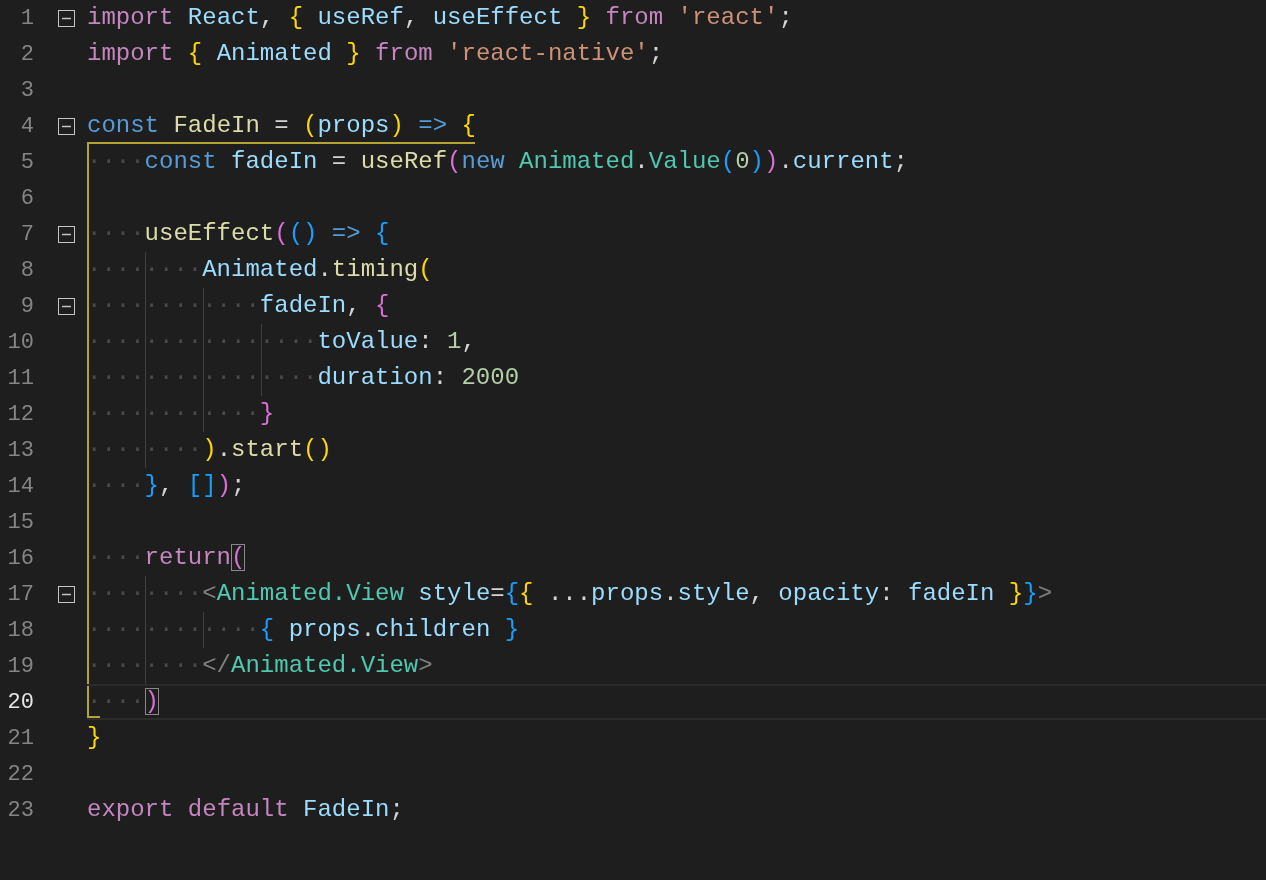  What do you see at coordinates (440, 18) in the screenshot?
I see `code-line: import React, { useRef, useEffect } from 'react';` at bounding box center [440, 18].